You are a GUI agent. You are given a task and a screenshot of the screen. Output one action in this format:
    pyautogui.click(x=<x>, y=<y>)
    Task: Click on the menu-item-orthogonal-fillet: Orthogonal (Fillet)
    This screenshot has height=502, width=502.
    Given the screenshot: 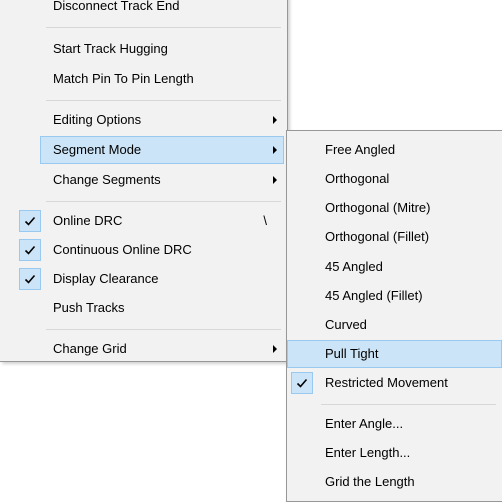 What is the action you would take?
    pyautogui.click(x=394, y=237)
    